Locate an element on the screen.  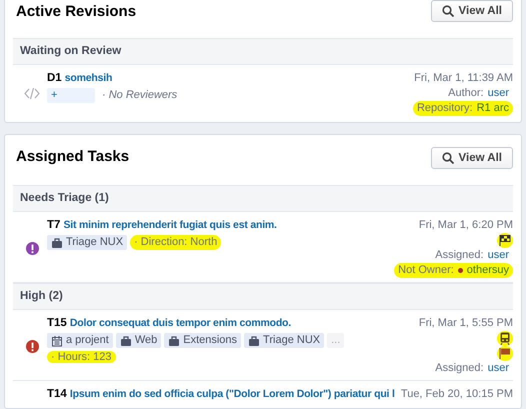
item-date: Fri, Mar 1, 11:39 AM is located at coordinates (463, 78).